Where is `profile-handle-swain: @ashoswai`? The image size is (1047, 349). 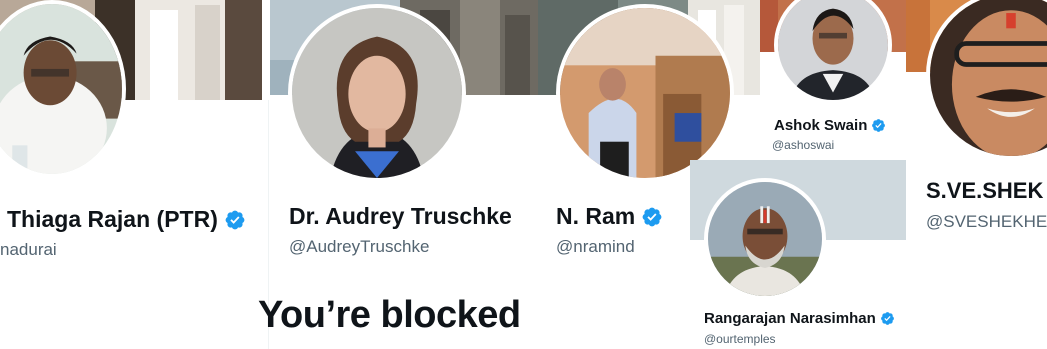 profile-handle-swain: @ashoswai is located at coordinates (803, 145).